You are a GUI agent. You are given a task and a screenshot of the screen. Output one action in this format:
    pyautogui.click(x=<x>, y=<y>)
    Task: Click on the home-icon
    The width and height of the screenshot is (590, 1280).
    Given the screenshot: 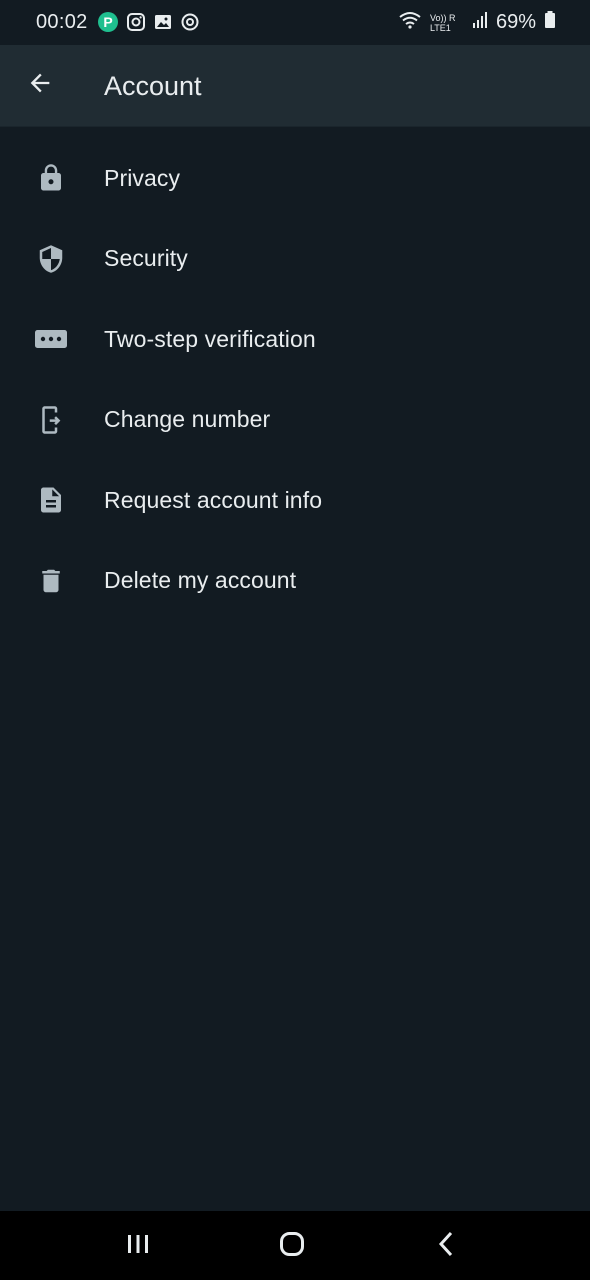 What is the action you would take?
    pyautogui.click(x=292, y=1246)
    